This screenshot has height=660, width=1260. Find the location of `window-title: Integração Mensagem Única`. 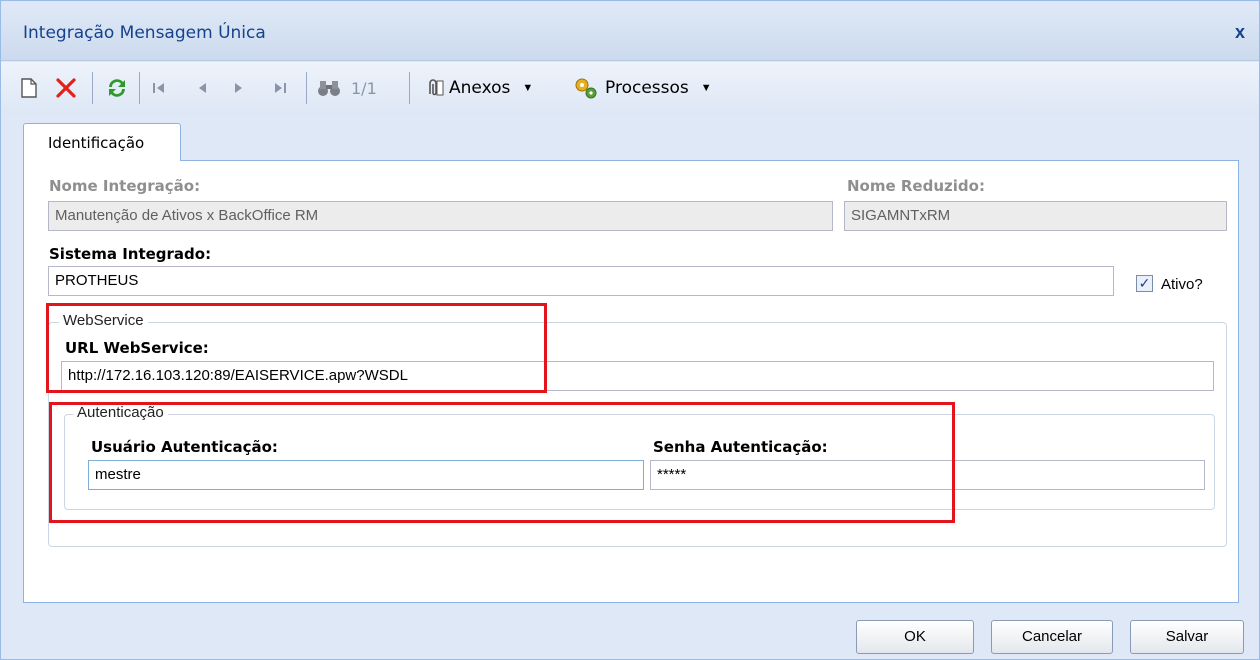

window-title: Integração Mensagem Única is located at coordinates (144, 33).